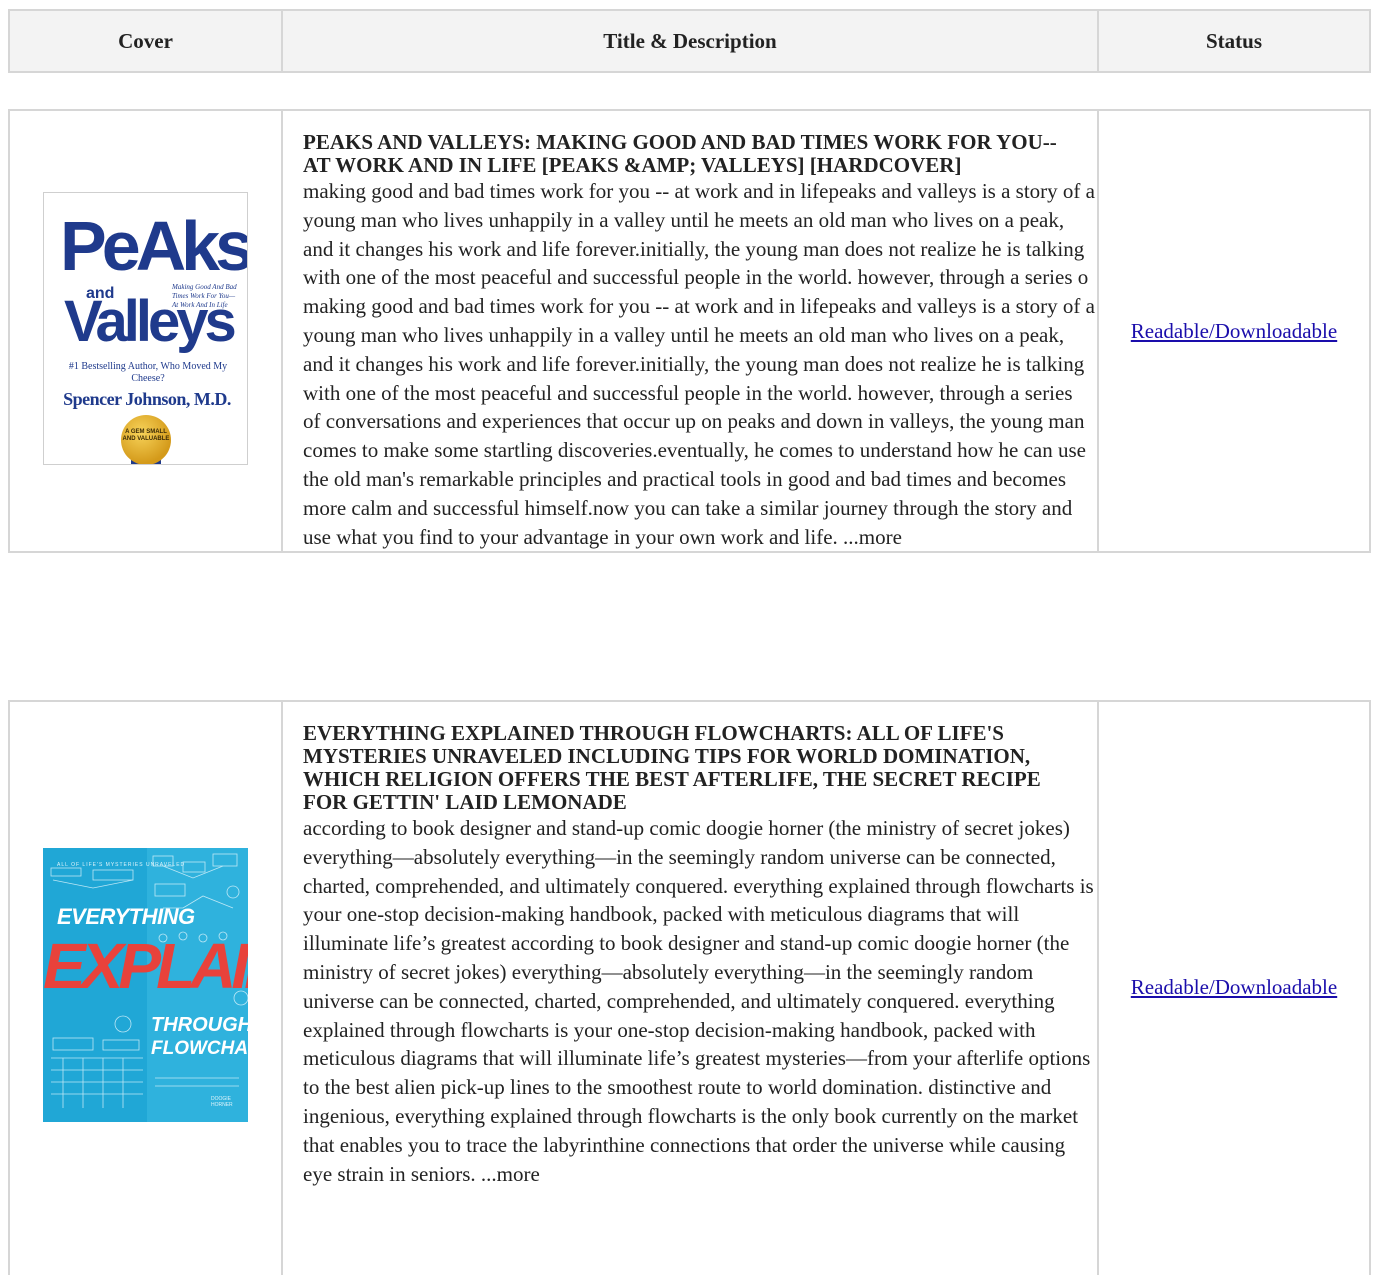 Image resolution: width=1375 pixels, height=1275 pixels. What do you see at coordinates (146, 436) in the screenshot?
I see `seal-text: A GEM SMALL AND VALUABLE` at bounding box center [146, 436].